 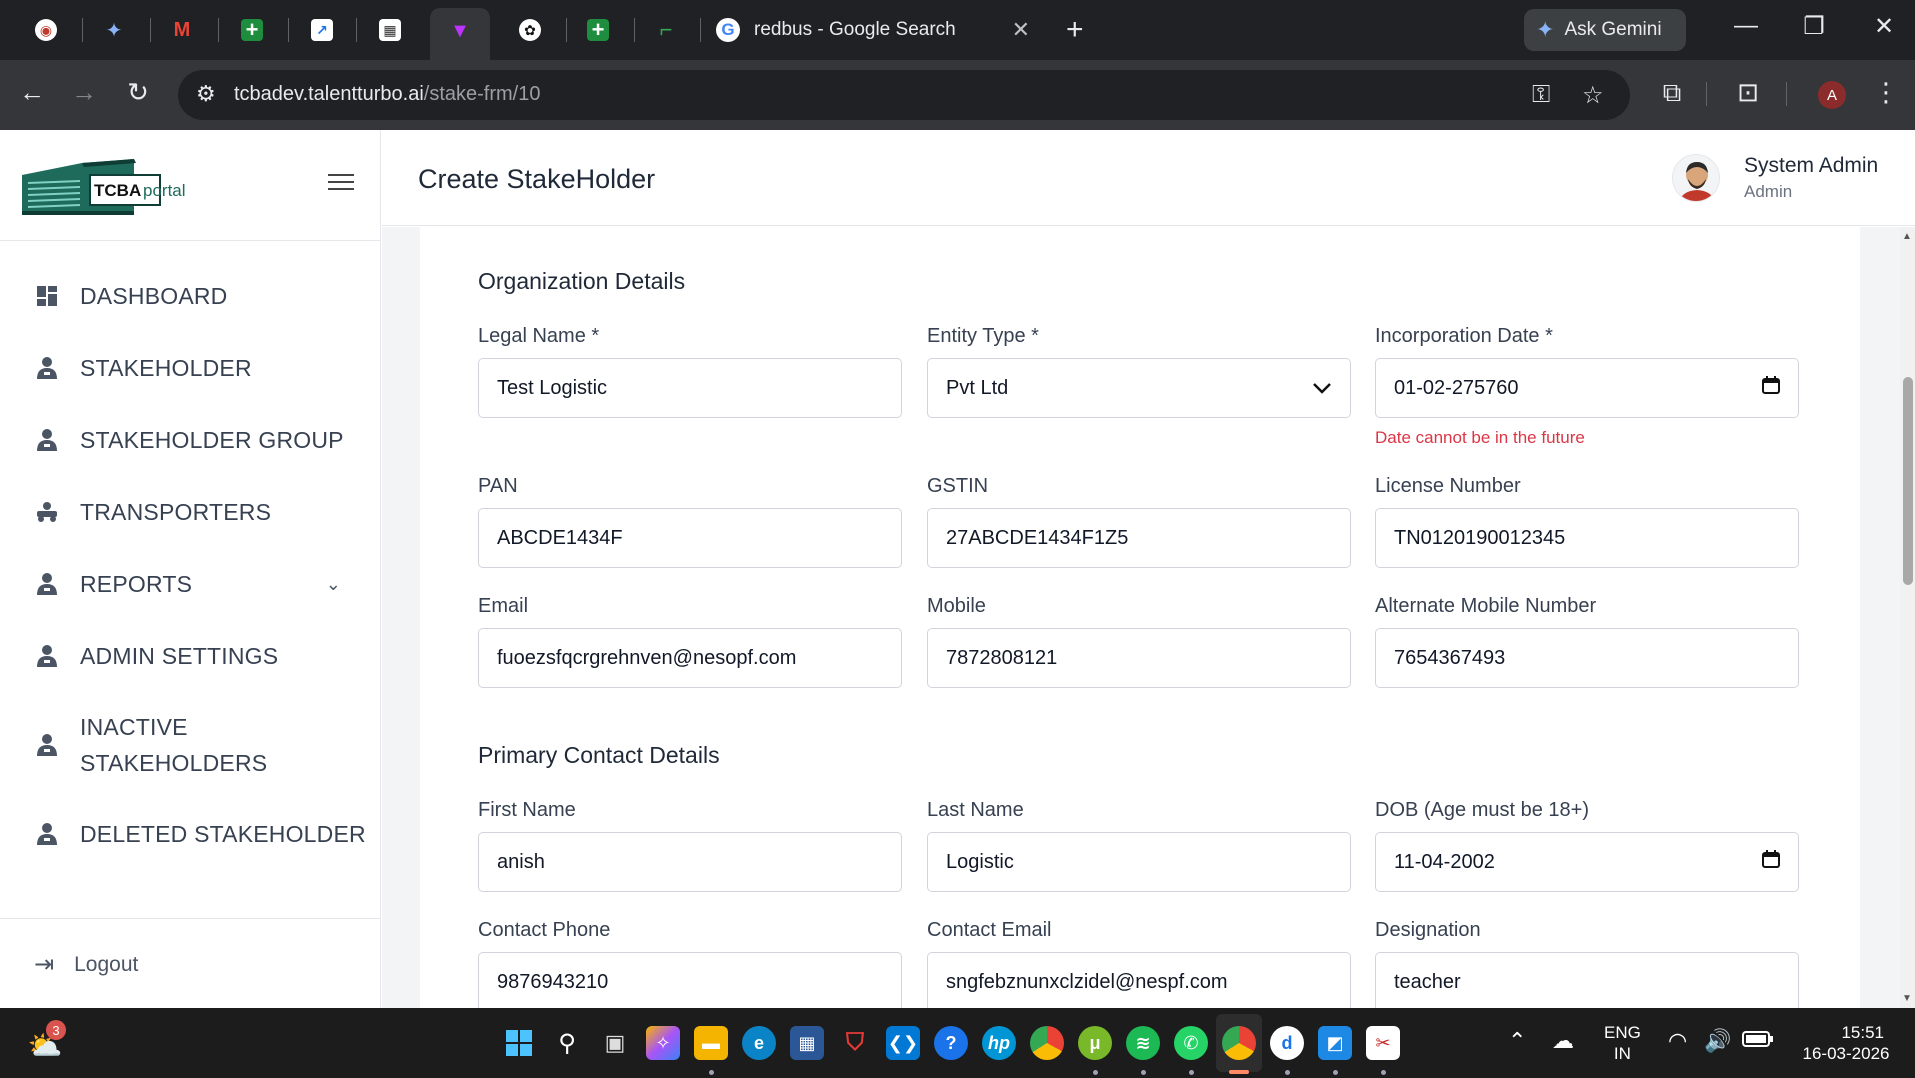 I want to click on pinned-tab-8: ✿, so click(x=530, y=30).